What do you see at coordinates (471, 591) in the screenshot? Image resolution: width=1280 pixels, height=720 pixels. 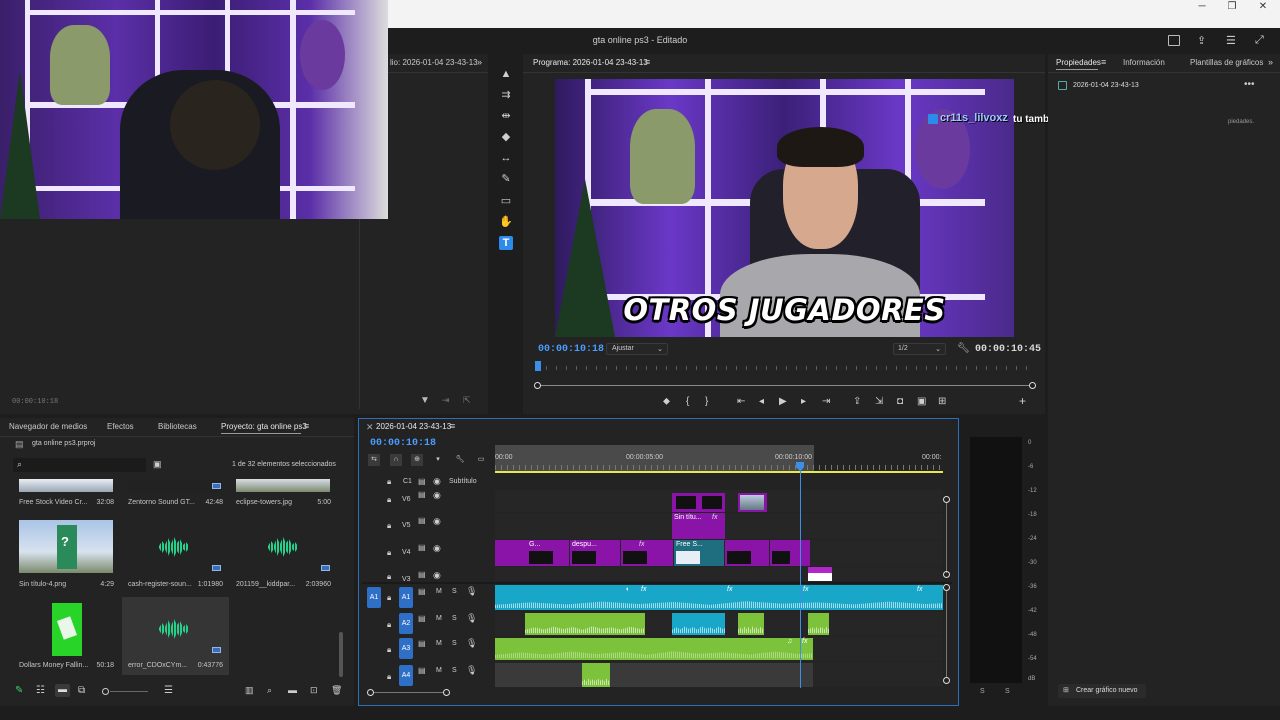 I see `microphone-icon: 🎙︎` at bounding box center [471, 591].